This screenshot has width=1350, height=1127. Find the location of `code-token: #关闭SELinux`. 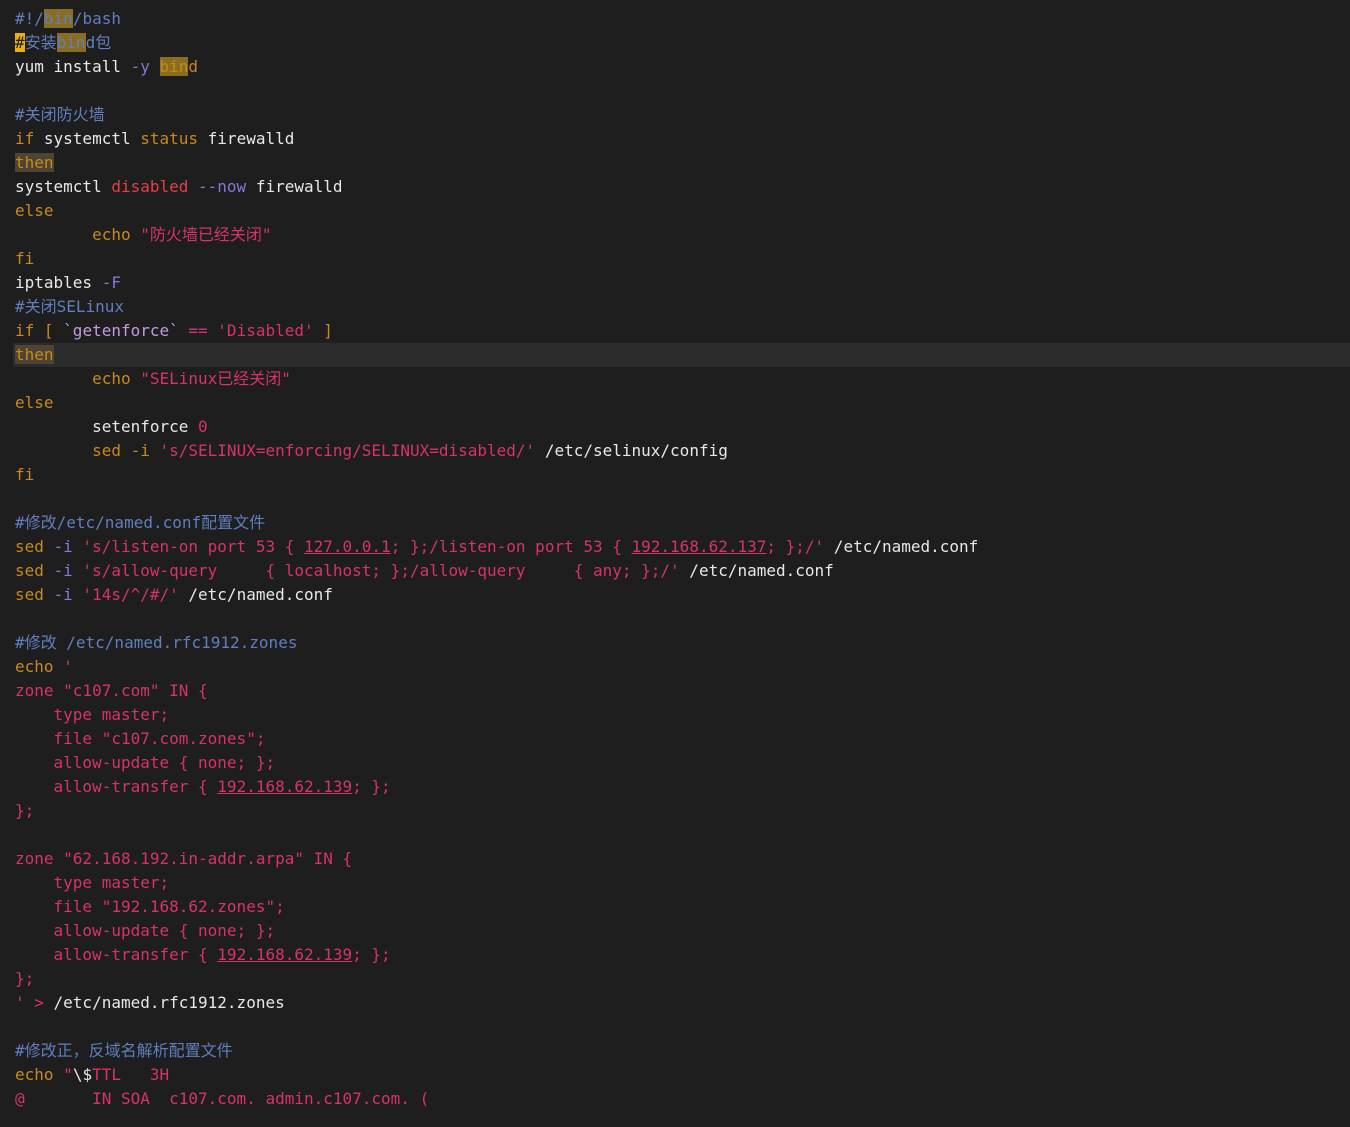

code-token: #关闭SELinux is located at coordinates (70, 306).